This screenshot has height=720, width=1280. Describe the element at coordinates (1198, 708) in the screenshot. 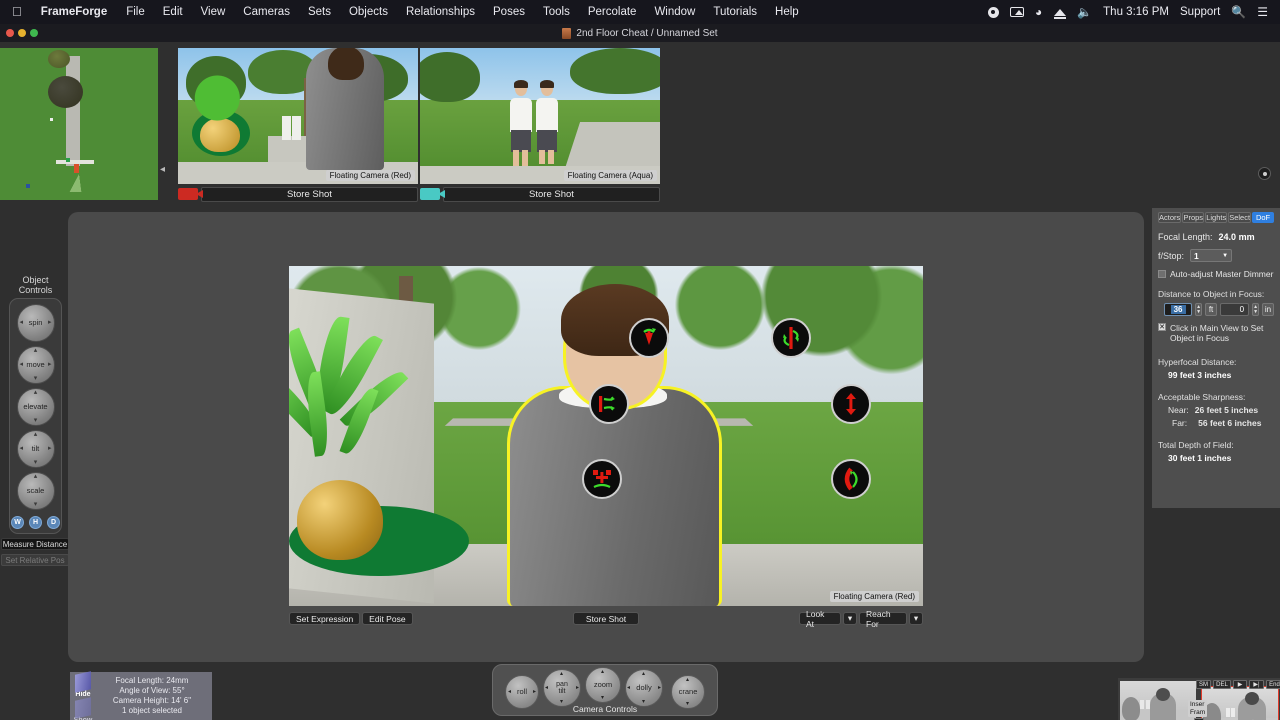

I see `insert-frame-tag: Inser Fram` at that location.